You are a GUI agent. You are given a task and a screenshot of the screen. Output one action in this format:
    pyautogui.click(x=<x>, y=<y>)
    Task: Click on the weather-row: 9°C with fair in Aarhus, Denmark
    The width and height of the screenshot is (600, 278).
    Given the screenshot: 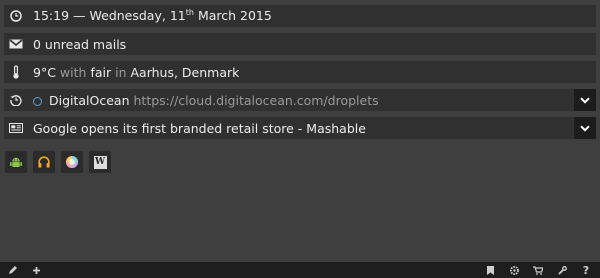 What is the action you would take?
    pyautogui.click(x=300, y=72)
    